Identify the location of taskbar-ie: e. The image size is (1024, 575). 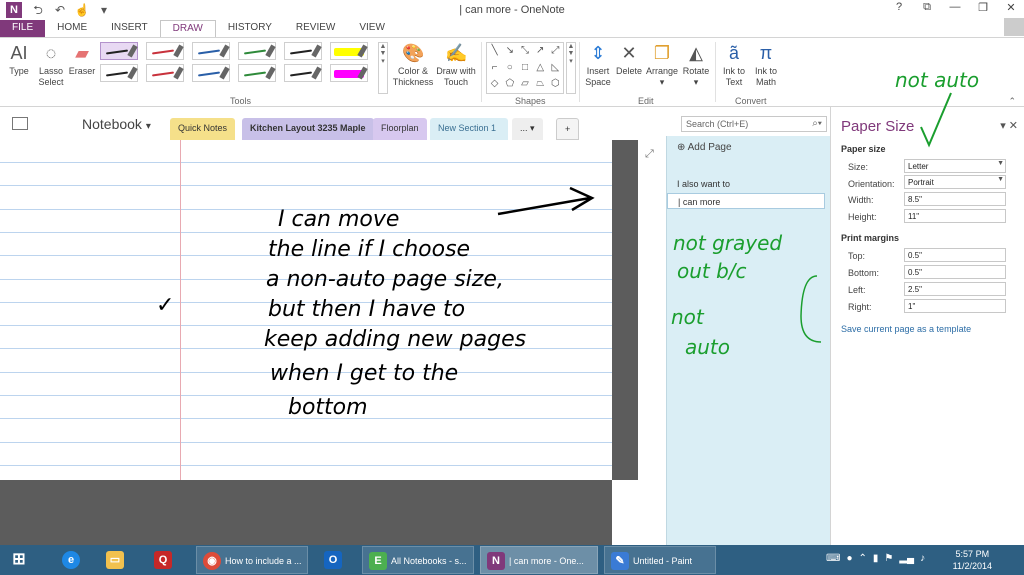
(74, 560).